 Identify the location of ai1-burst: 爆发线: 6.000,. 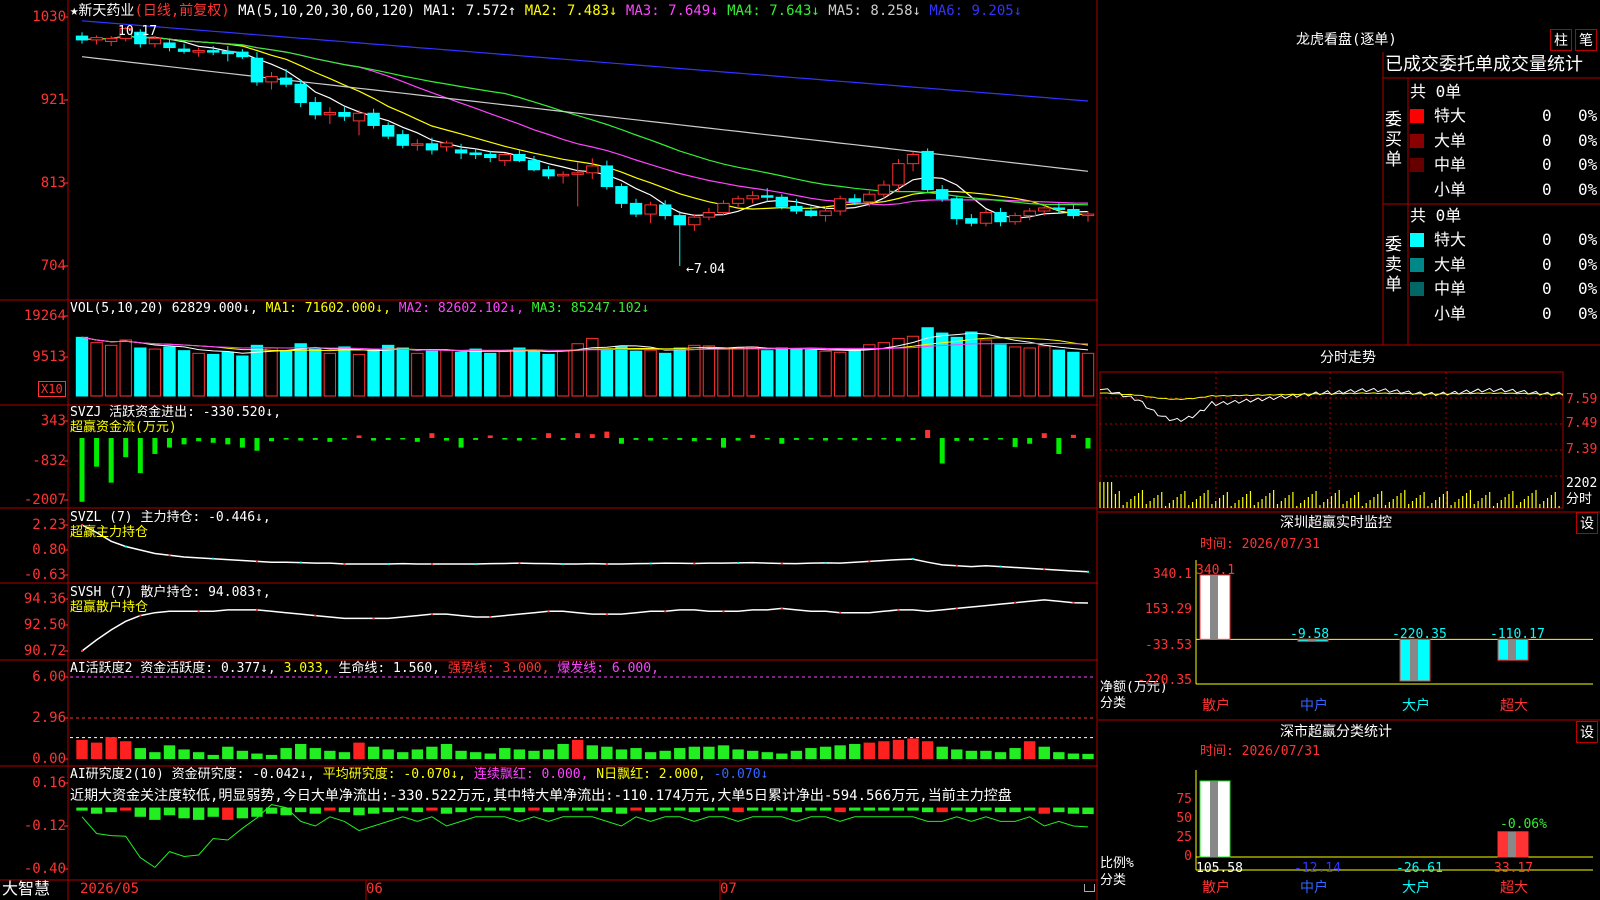
(608, 668).